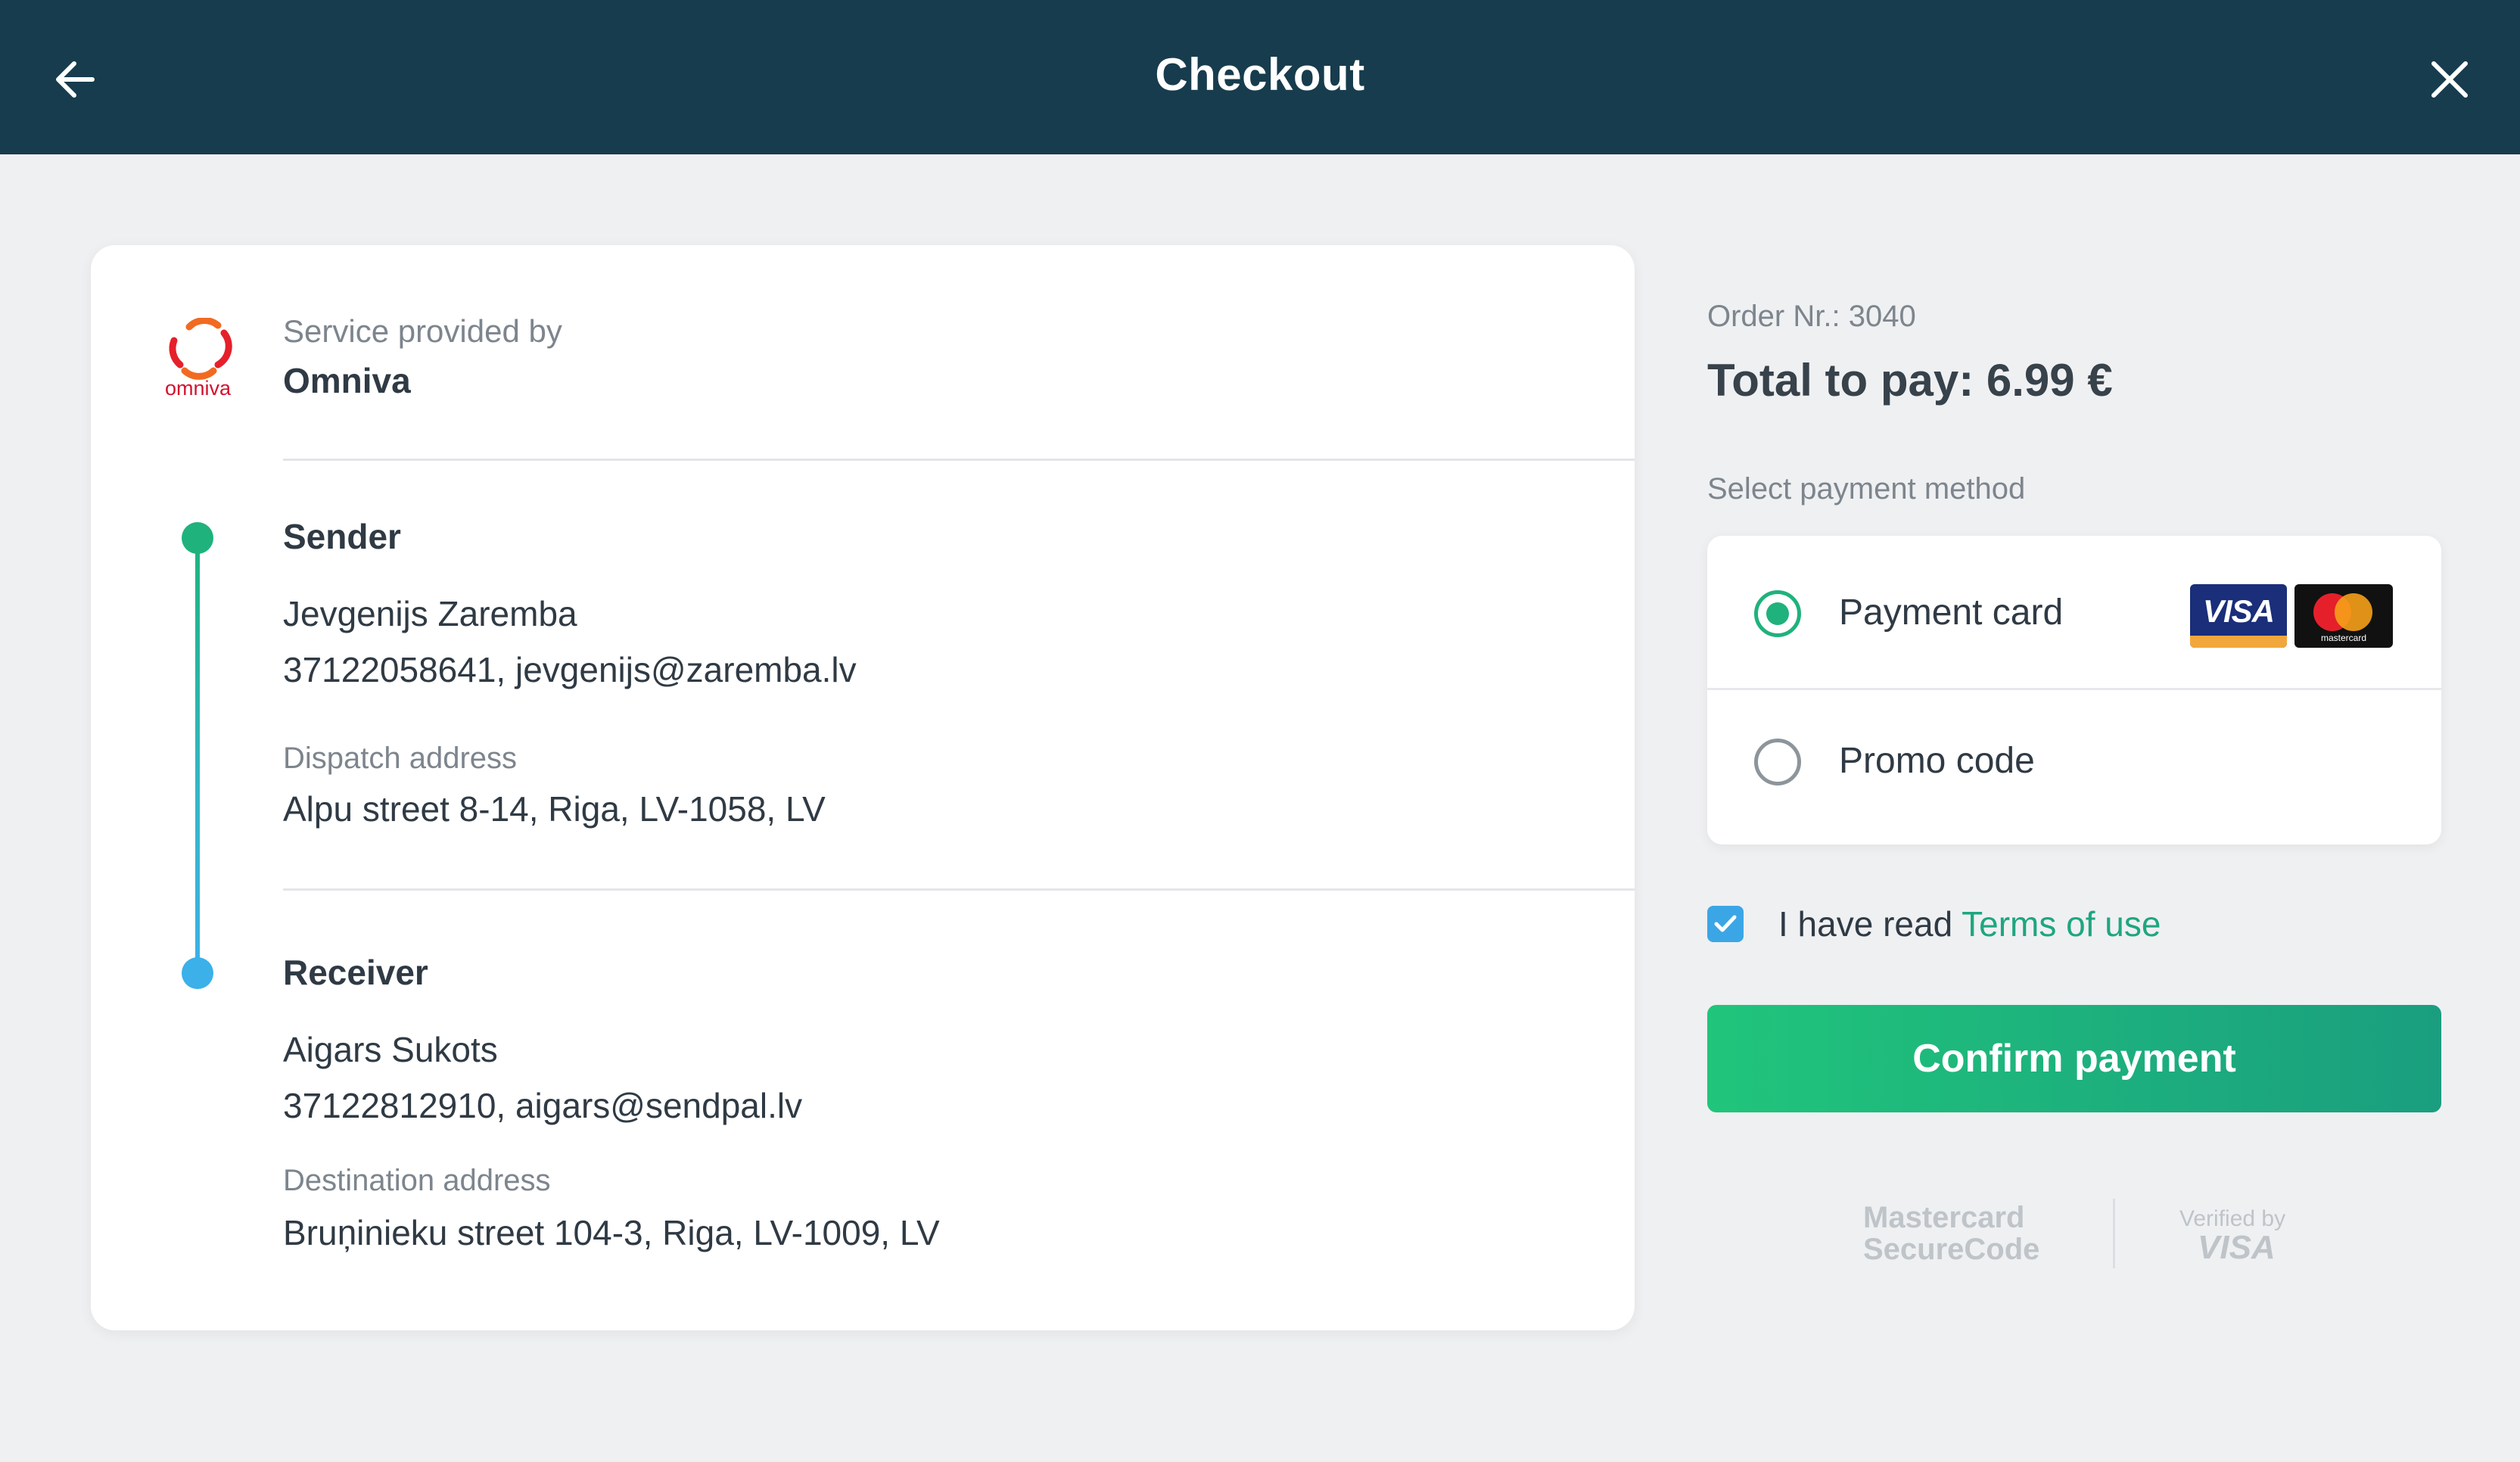 The height and width of the screenshot is (1462, 2520). Describe the element at coordinates (417, 1180) in the screenshot. I see `destination-address-label: Destination address` at that location.